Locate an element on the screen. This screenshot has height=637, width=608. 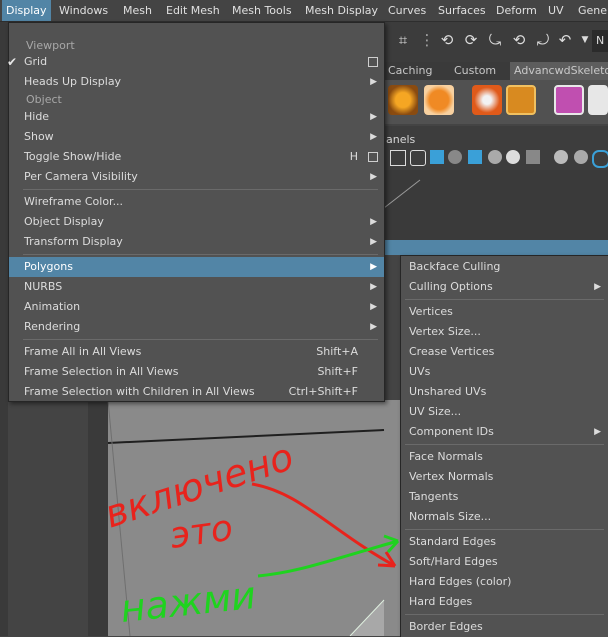
green-arrow-line is located at coordinates (328, 558).